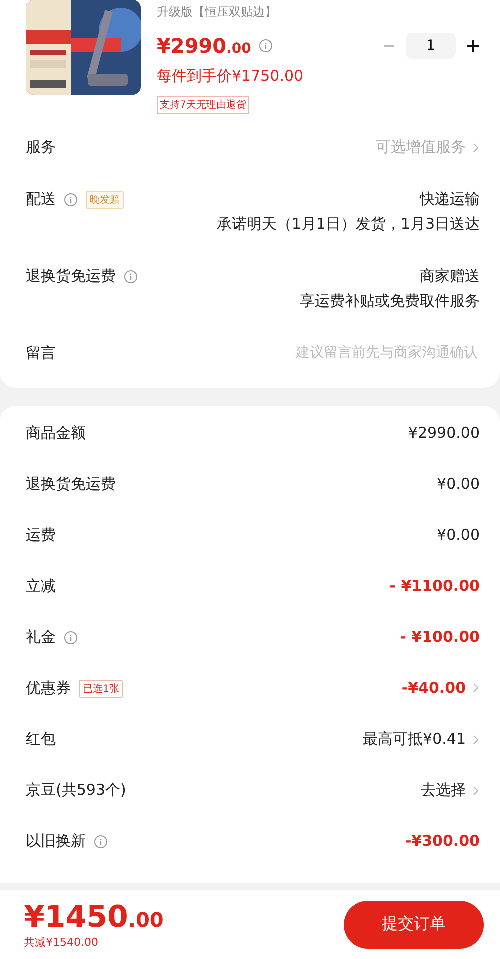 Image resolution: width=500 pixels, height=959 pixels. Describe the element at coordinates (444, 433) in the screenshot. I see `amount-value: ¥2990.00` at that location.